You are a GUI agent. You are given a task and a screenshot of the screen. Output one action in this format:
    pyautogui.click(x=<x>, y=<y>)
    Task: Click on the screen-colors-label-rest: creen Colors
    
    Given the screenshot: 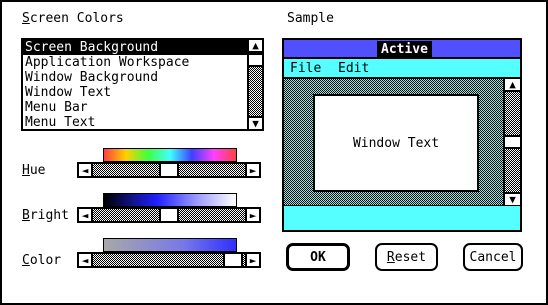 What is the action you would take?
    pyautogui.click(x=76, y=18)
    